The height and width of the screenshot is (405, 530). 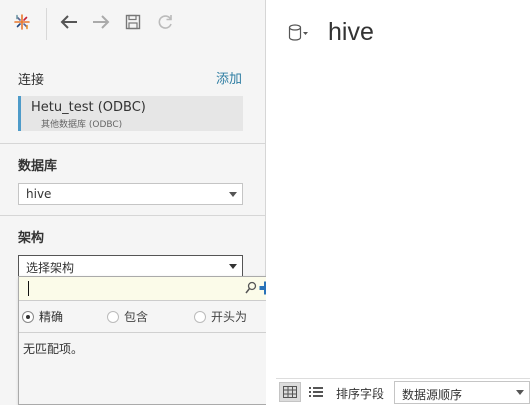 What do you see at coordinates (229, 77) in the screenshot?
I see `add-connection-link: 添加` at bounding box center [229, 77].